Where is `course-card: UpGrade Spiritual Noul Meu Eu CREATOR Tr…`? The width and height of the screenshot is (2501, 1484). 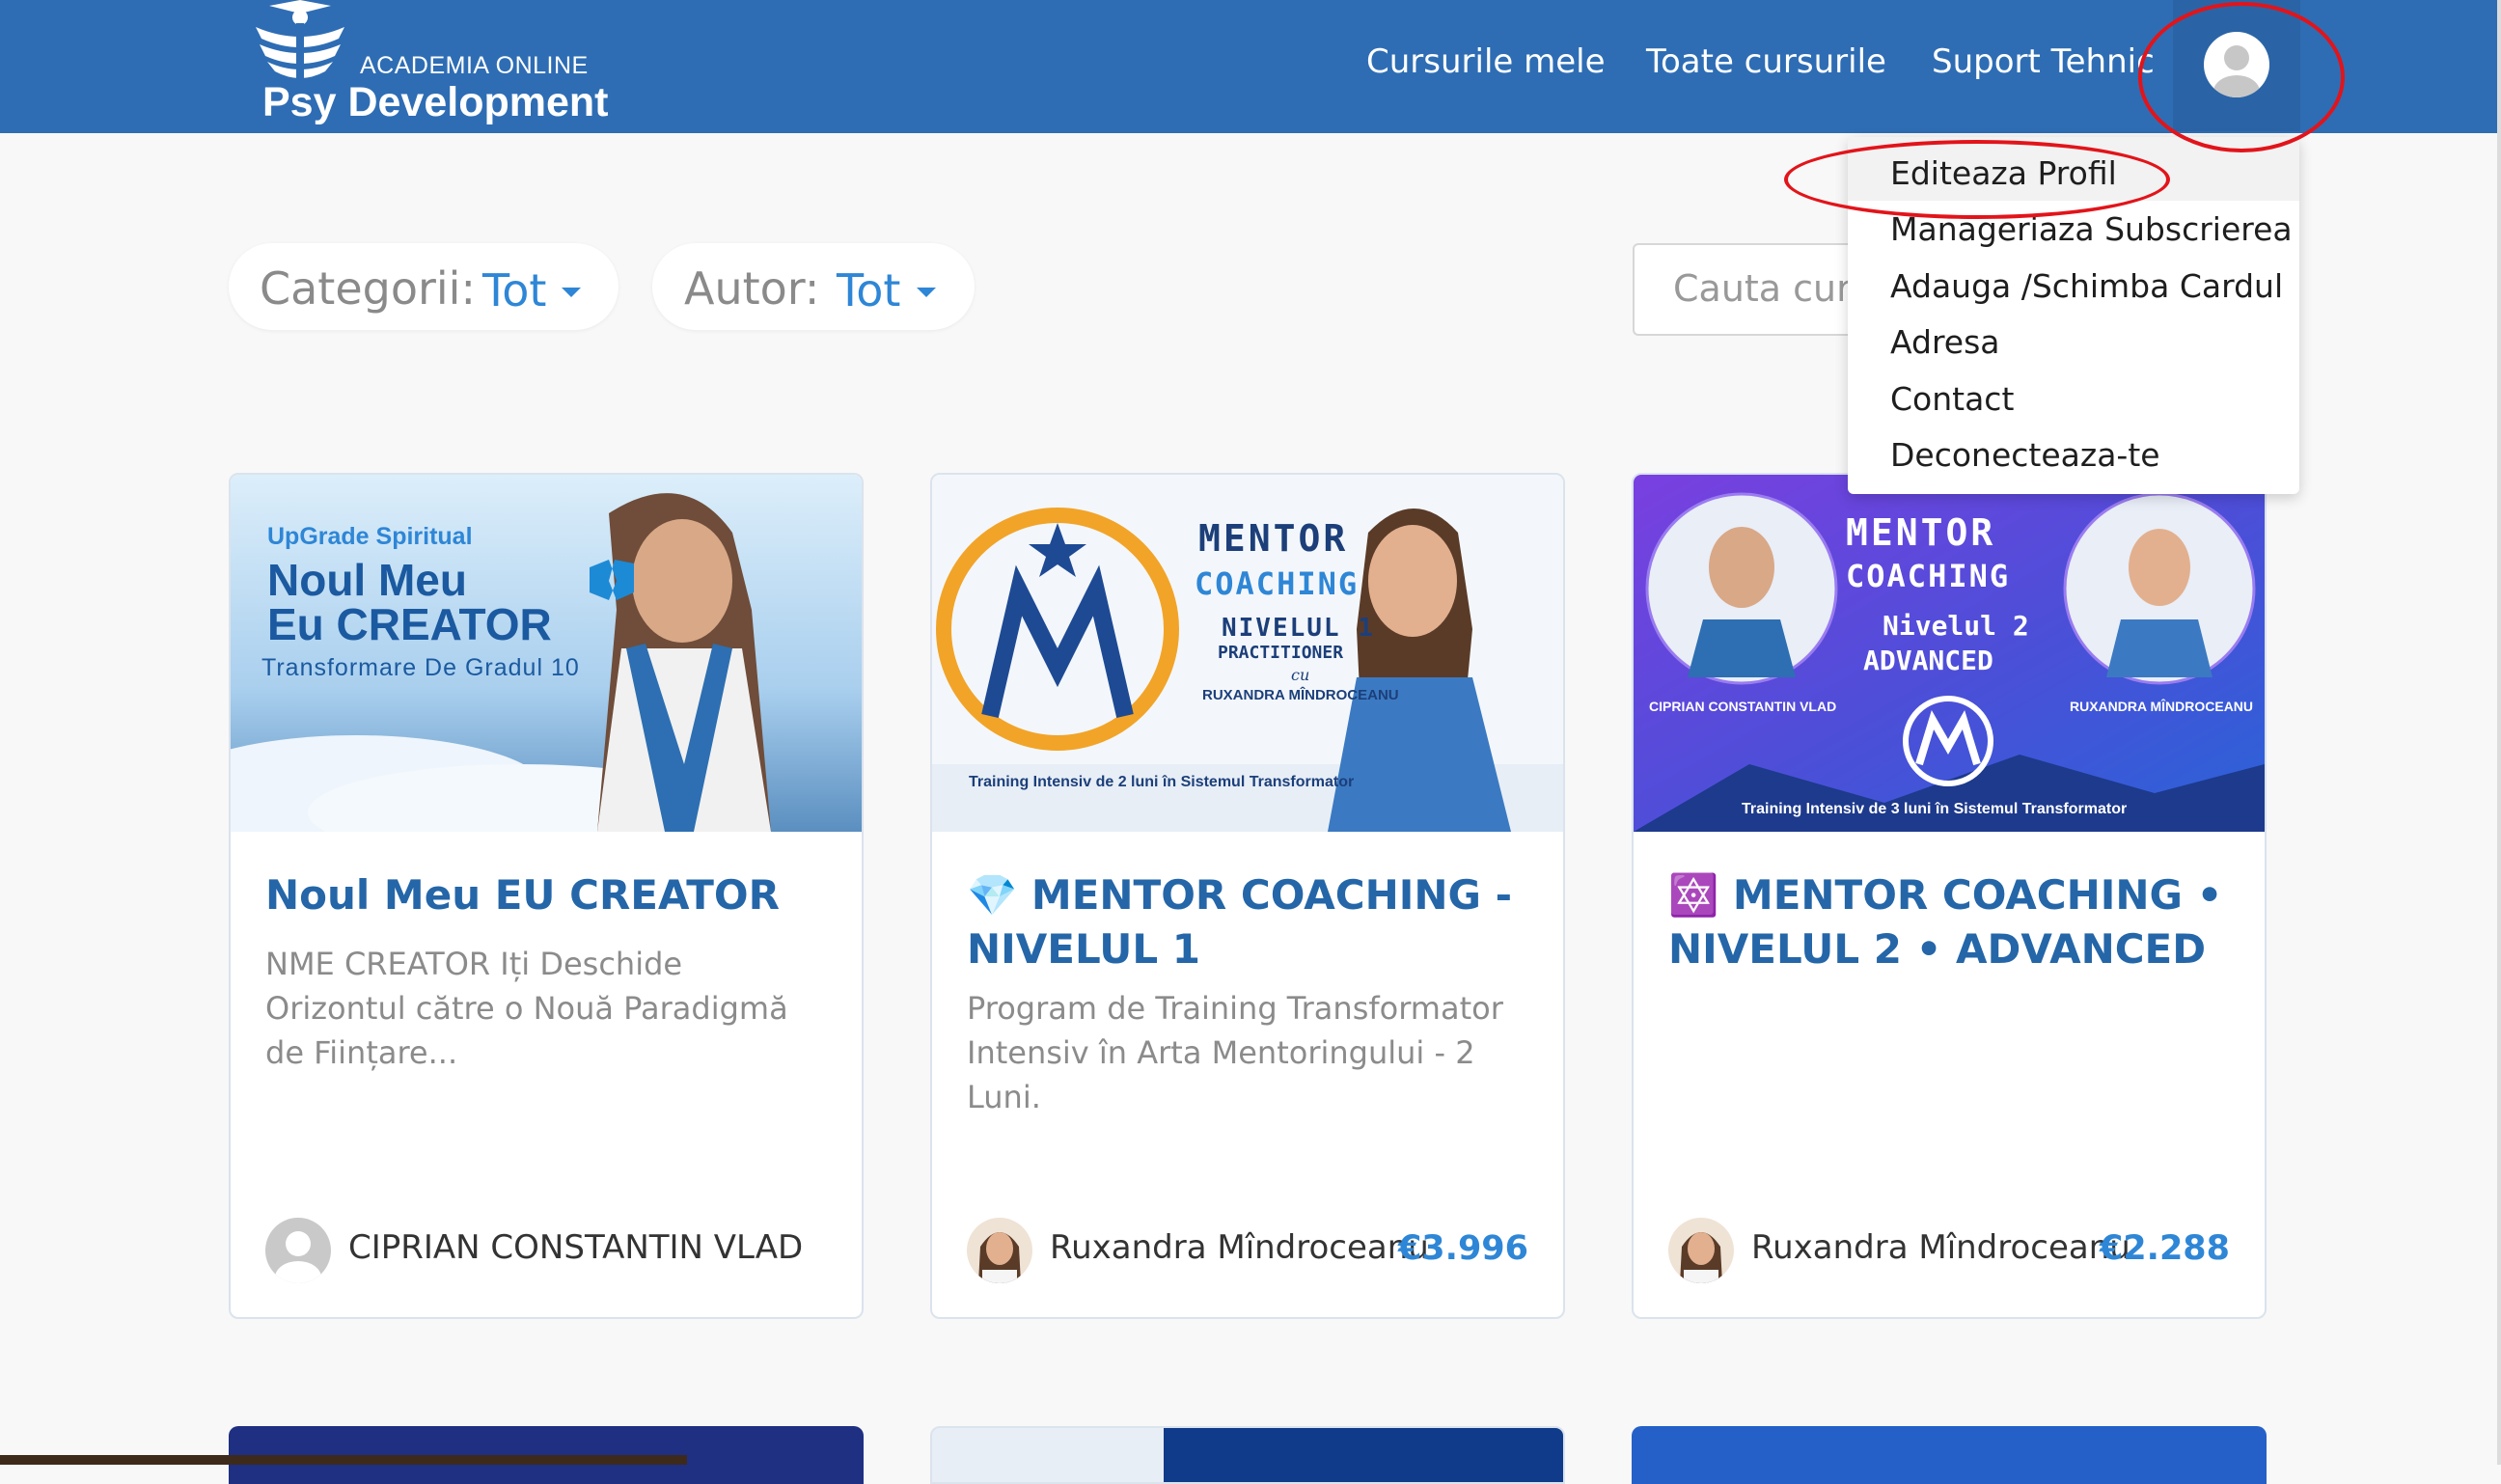 course-card: UpGrade Spiritual Noul Meu Eu CREATOR Tr… is located at coordinates (546, 896).